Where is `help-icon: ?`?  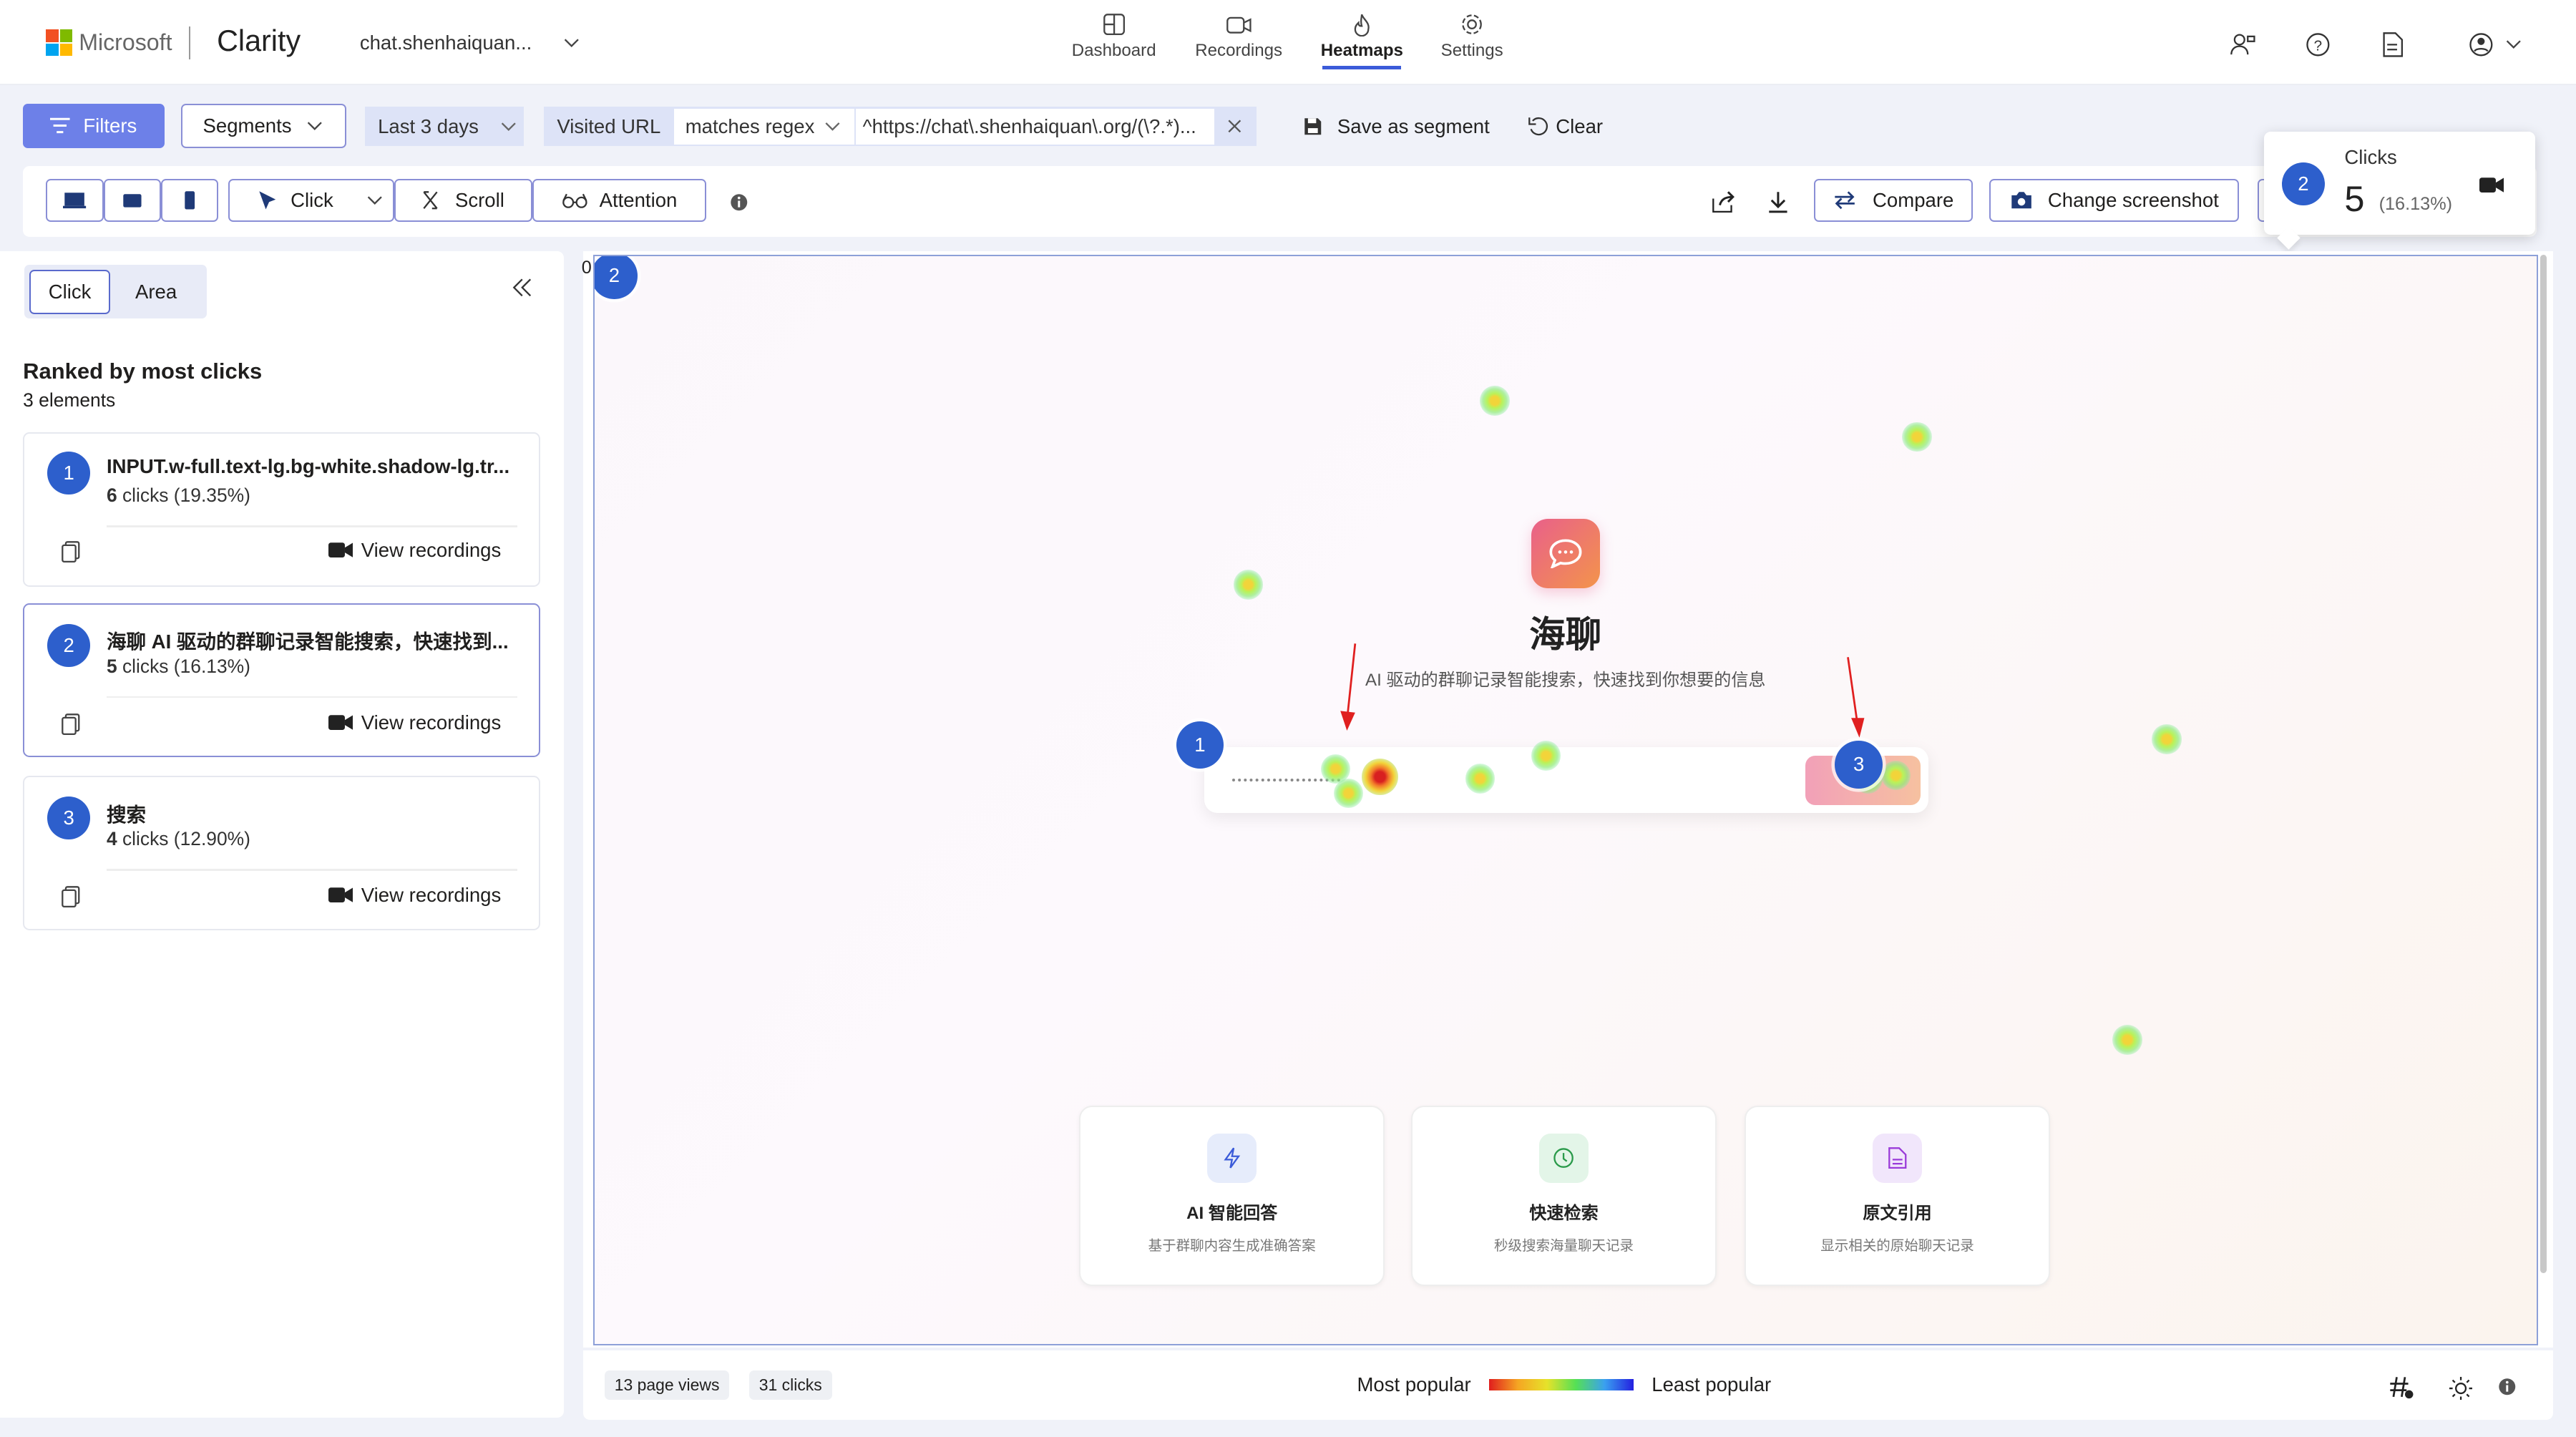 help-icon: ? is located at coordinates (2318, 44).